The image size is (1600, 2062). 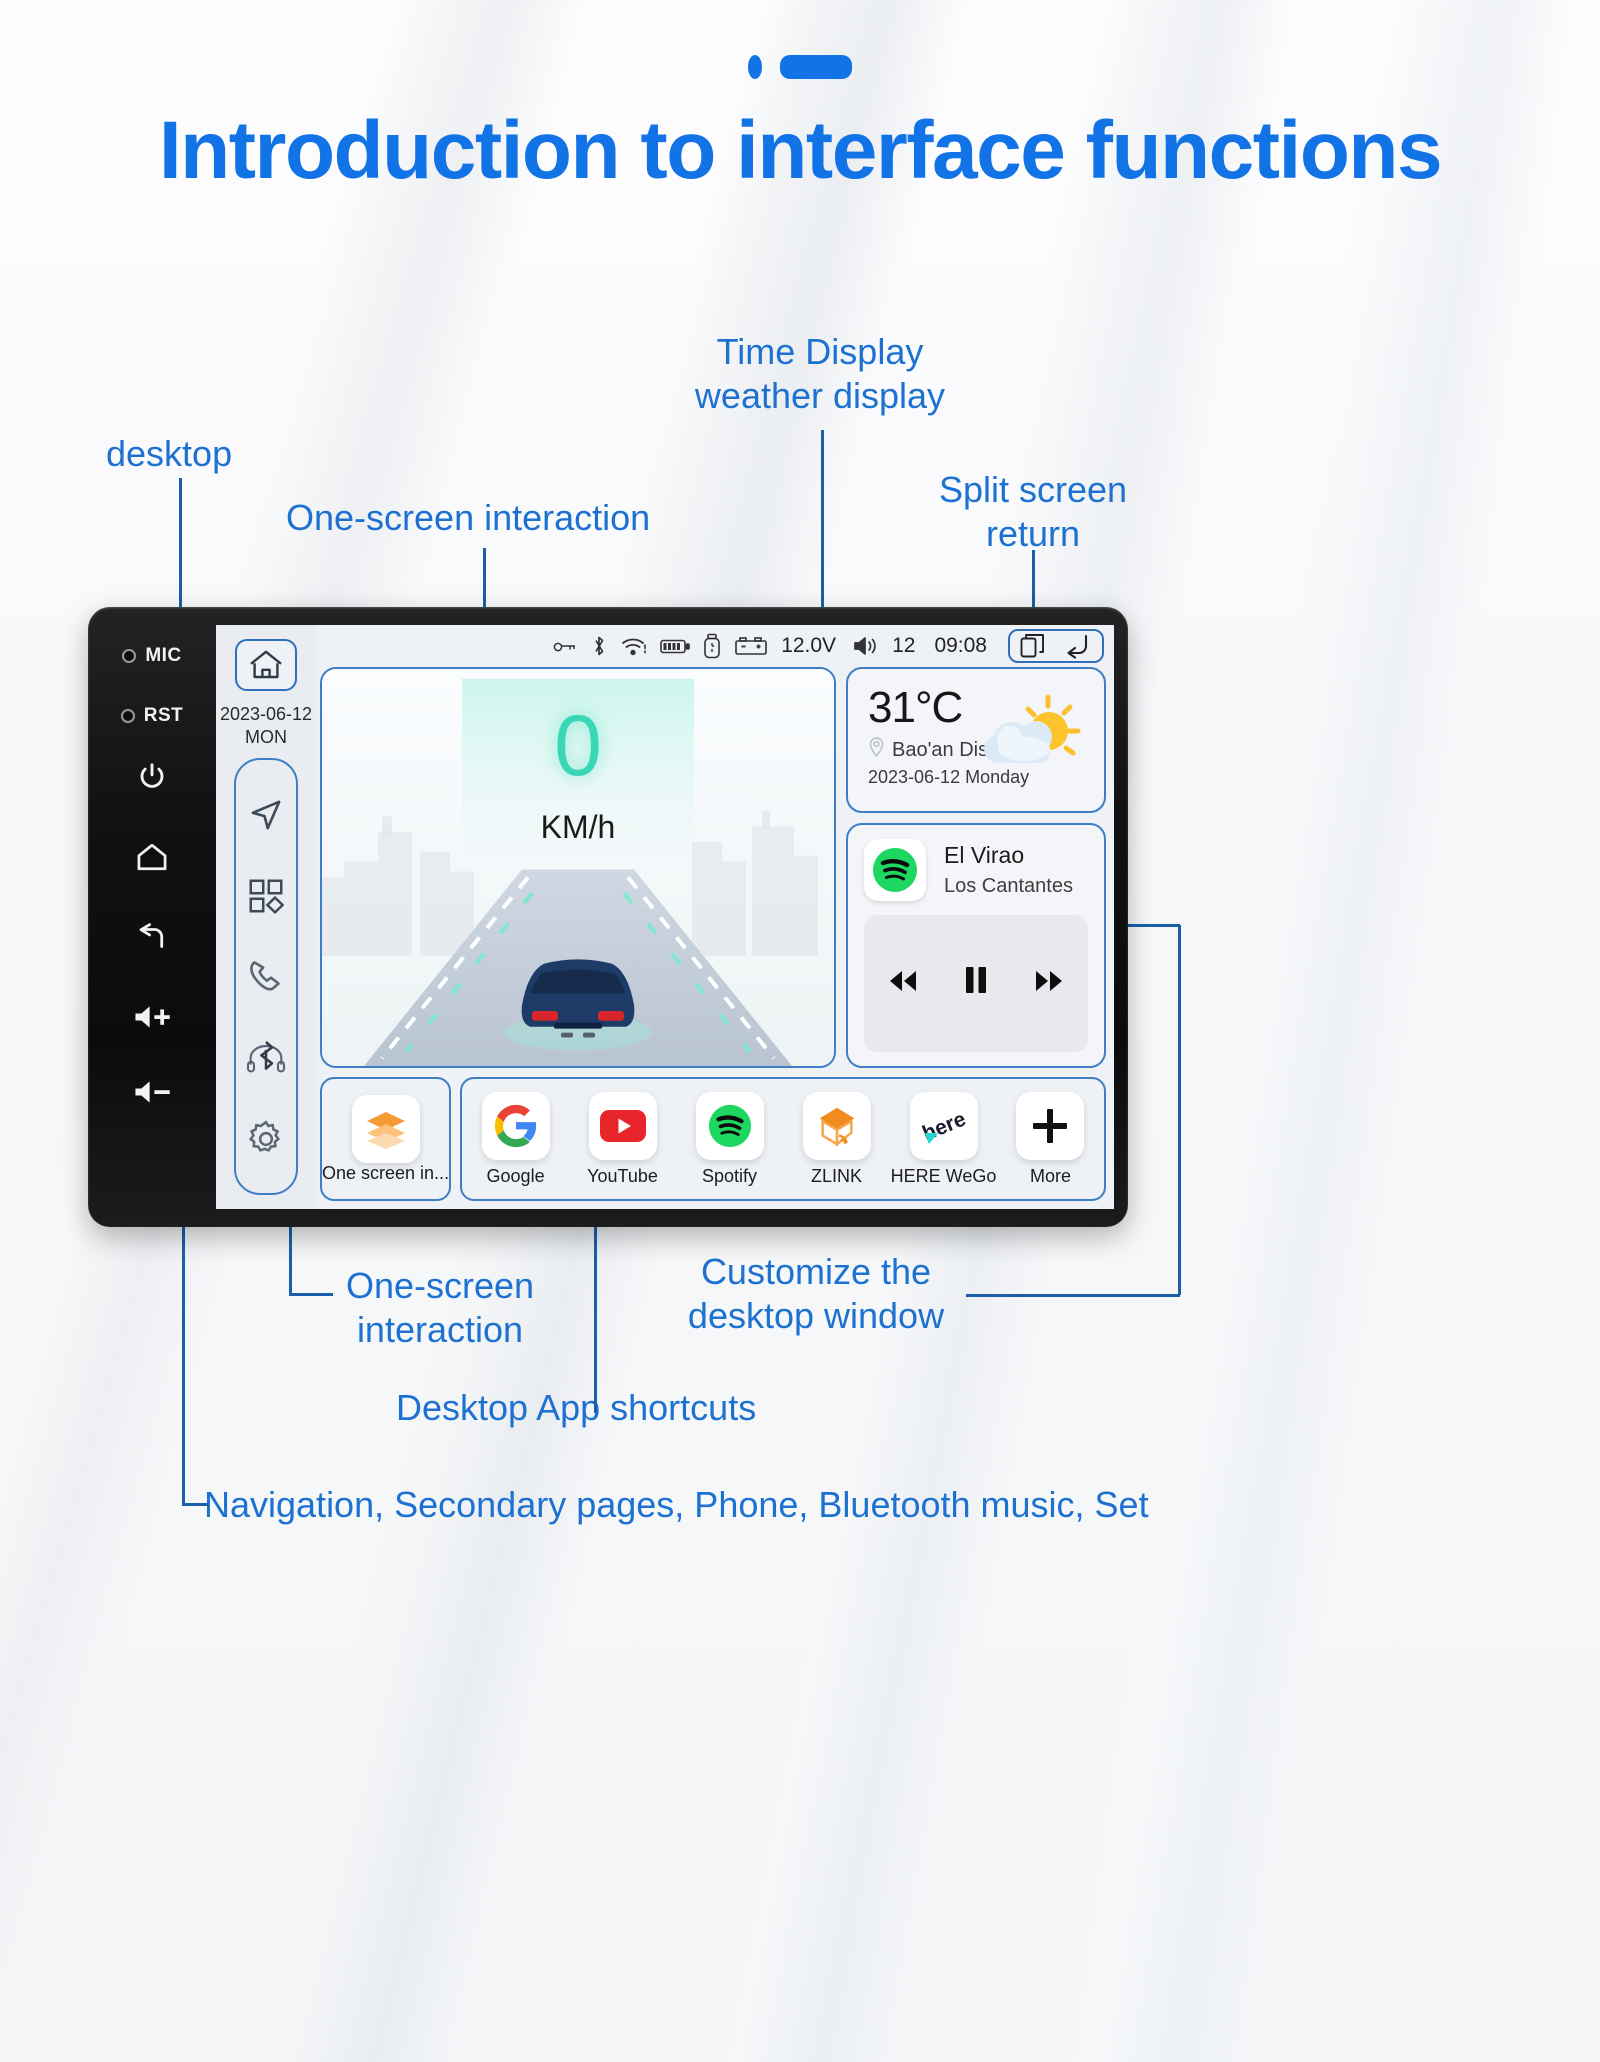 What do you see at coordinates (266, 1139) in the screenshot?
I see `settings-gear-icon` at bounding box center [266, 1139].